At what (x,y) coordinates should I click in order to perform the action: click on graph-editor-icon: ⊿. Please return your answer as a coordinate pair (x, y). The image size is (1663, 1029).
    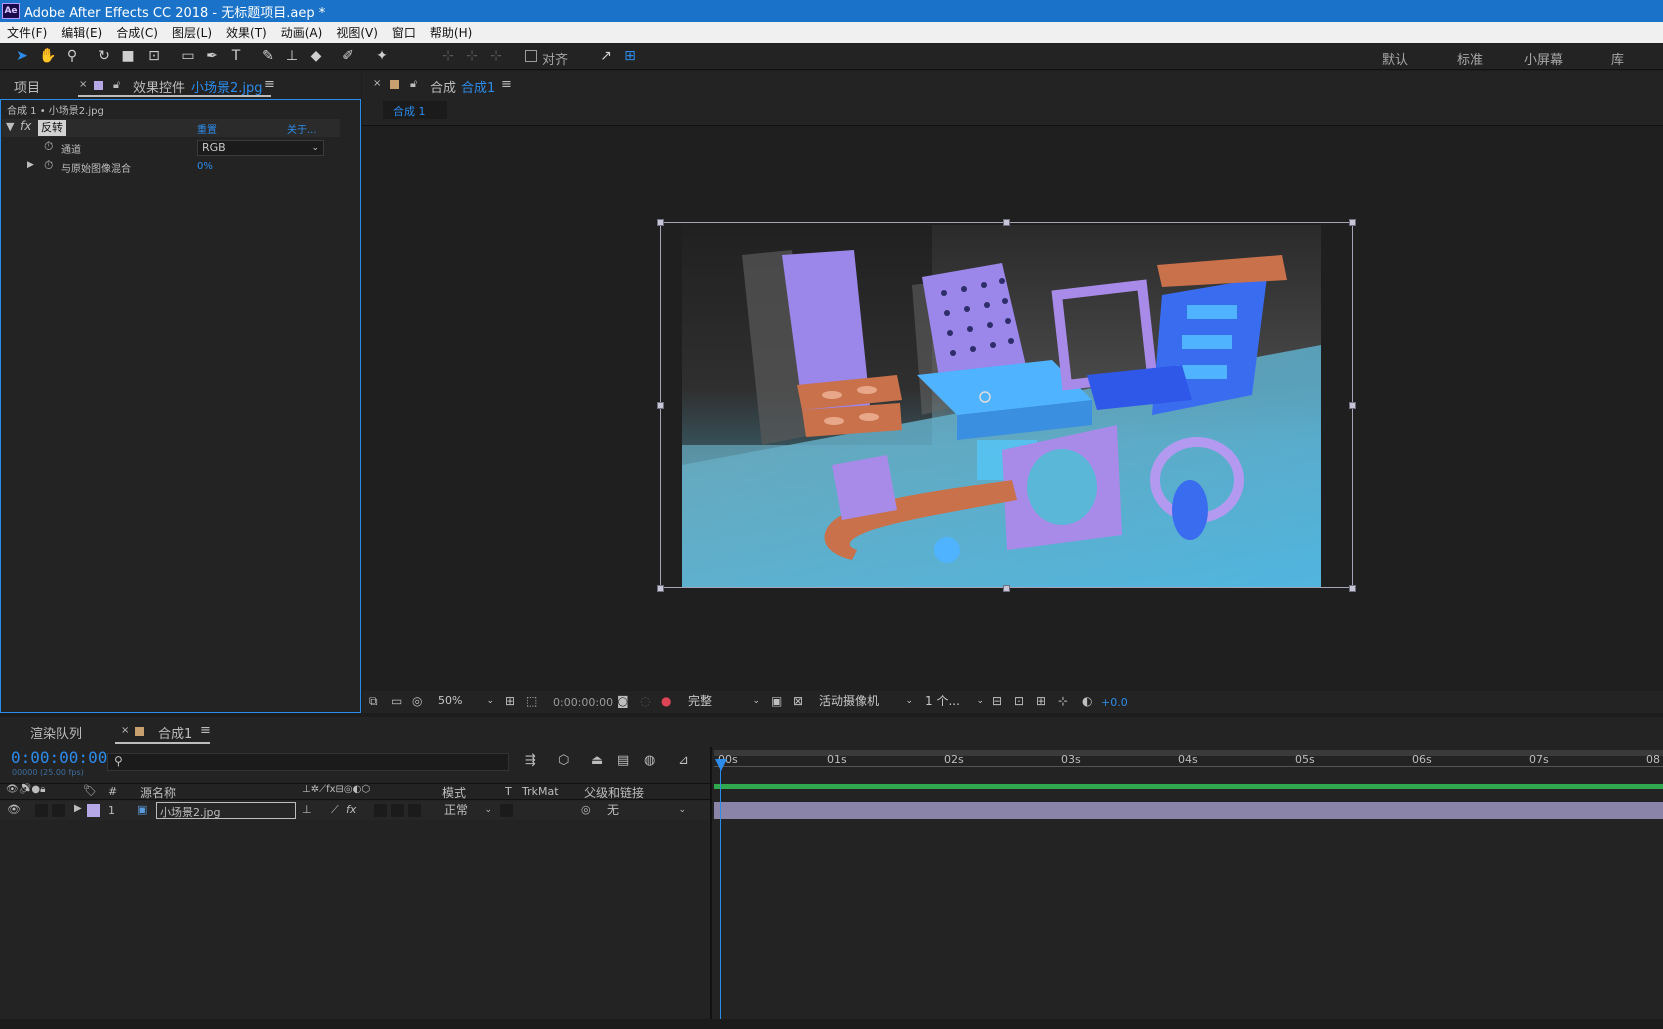
    Looking at the image, I should click on (683, 760).